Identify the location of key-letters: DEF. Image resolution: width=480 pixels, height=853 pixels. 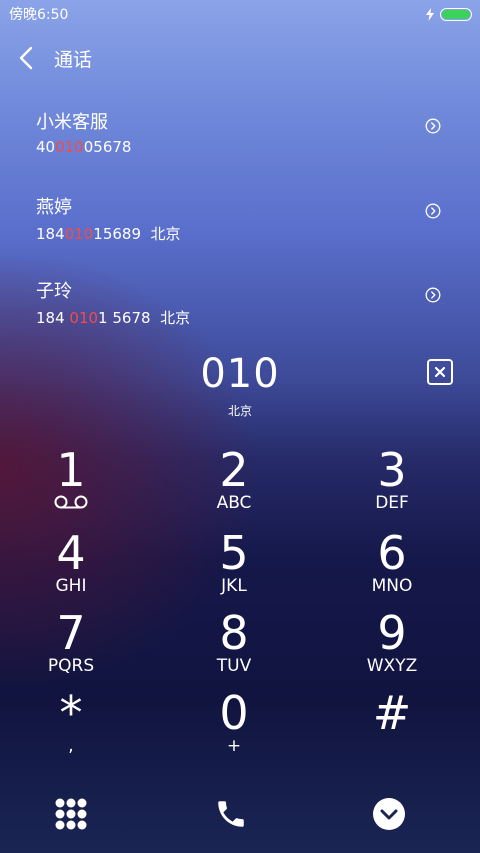
(392, 503).